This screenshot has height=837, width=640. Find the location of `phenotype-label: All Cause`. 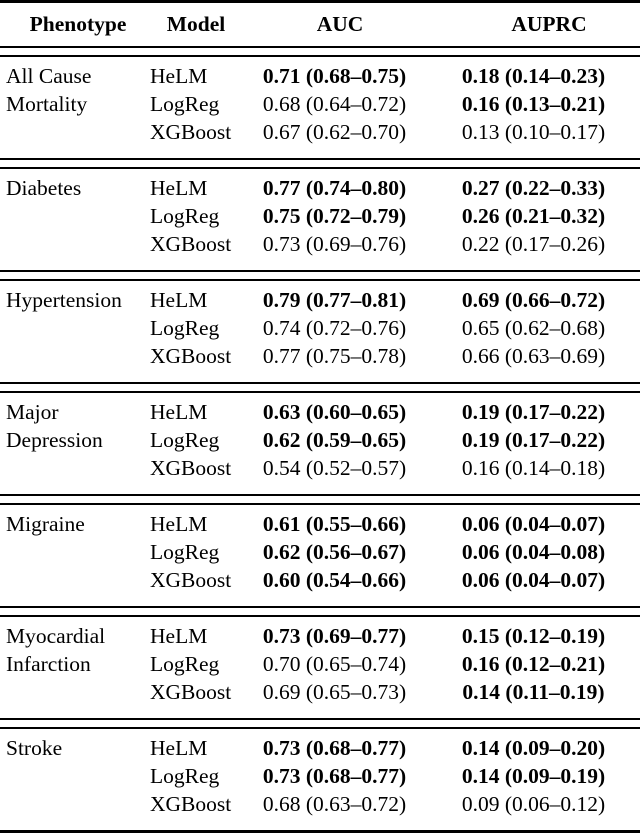

phenotype-label: All Cause is located at coordinates (49, 75).